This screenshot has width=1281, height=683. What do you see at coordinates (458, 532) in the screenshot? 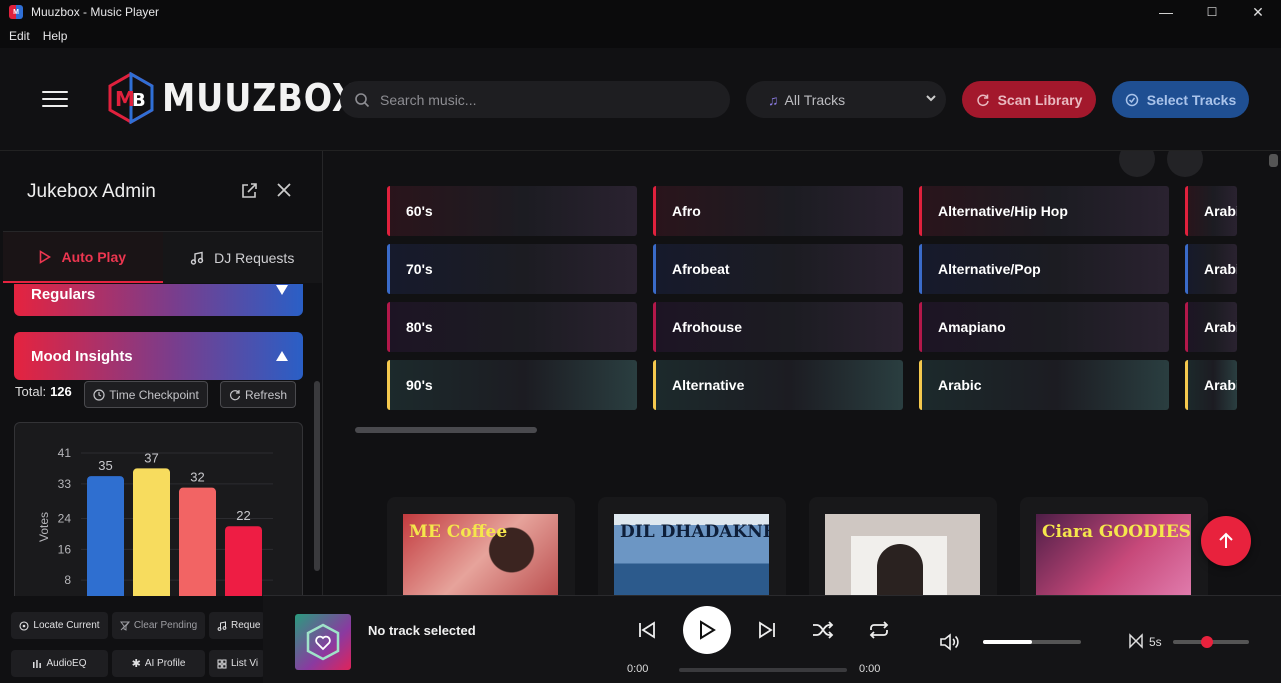
I see `album-art-text: ME Coffee` at bounding box center [458, 532].